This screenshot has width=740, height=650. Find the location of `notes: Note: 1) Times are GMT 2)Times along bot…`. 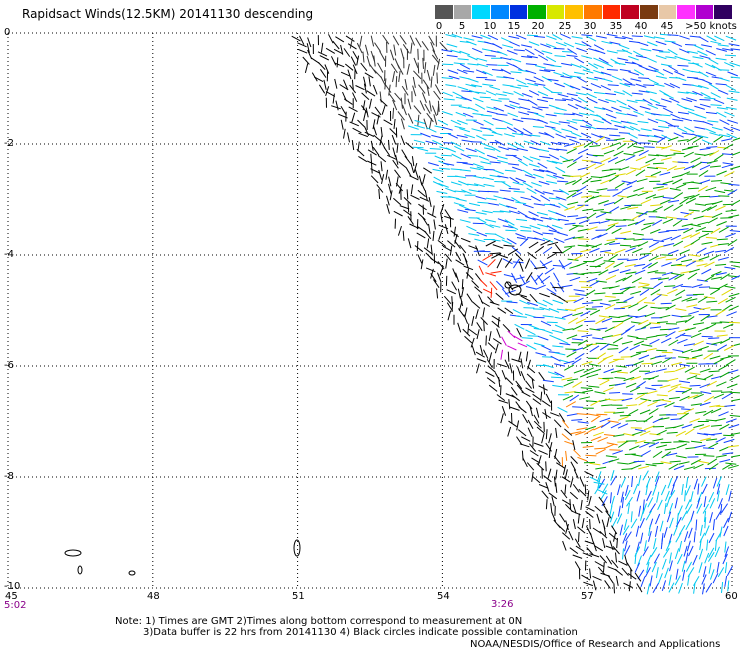

notes: Note: 1) Times are GMT 2)Times along bot… is located at coordinates (346, 627).